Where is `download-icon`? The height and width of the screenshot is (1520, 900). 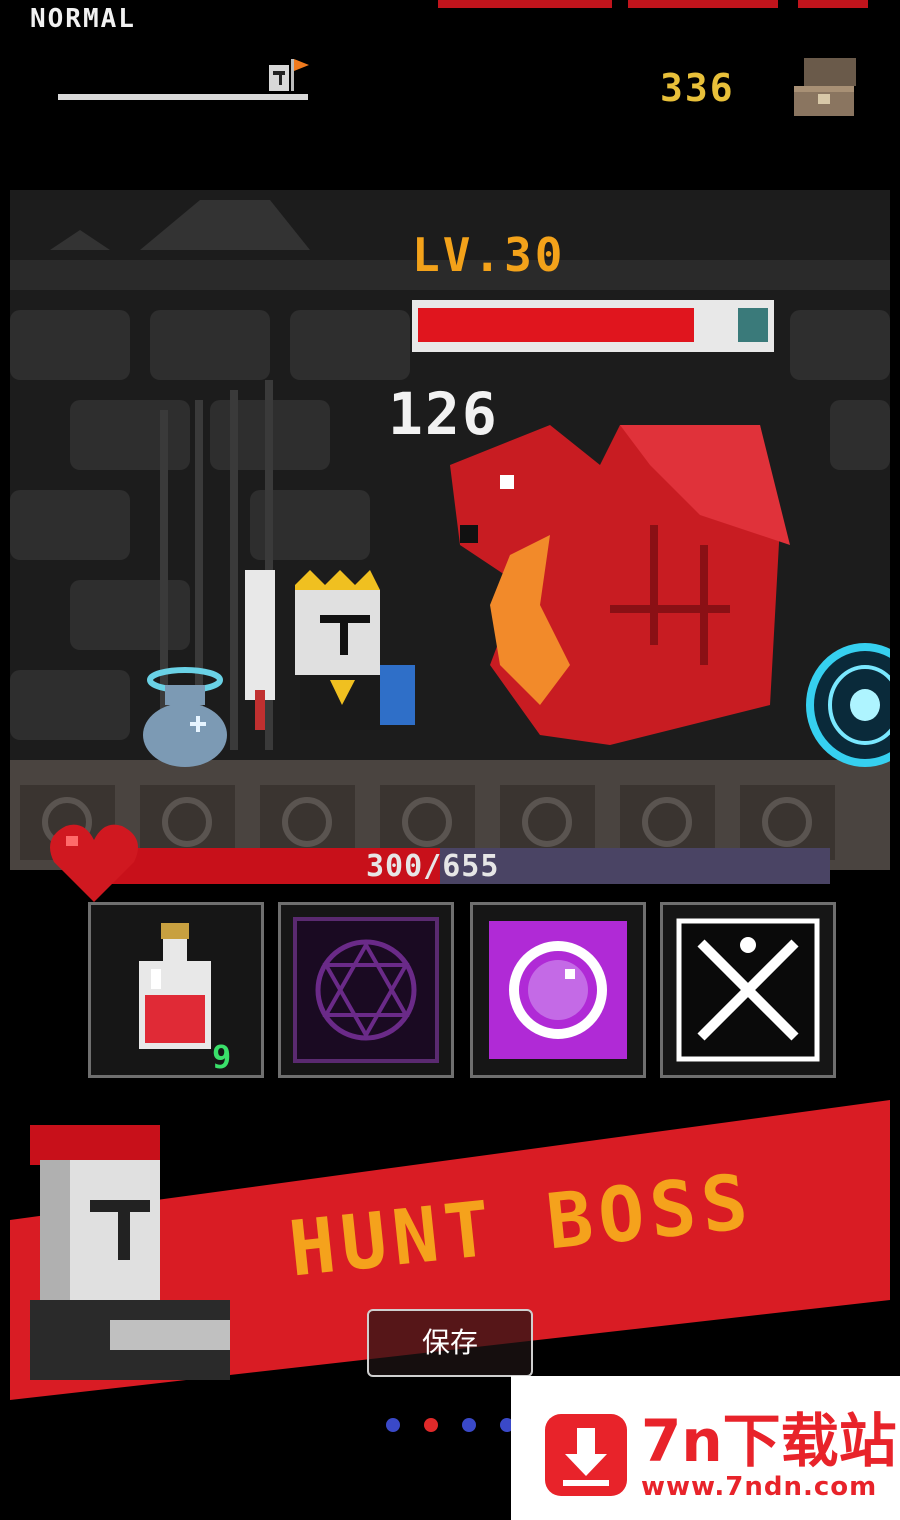 download-icon is located at coordinates (586, 1455).